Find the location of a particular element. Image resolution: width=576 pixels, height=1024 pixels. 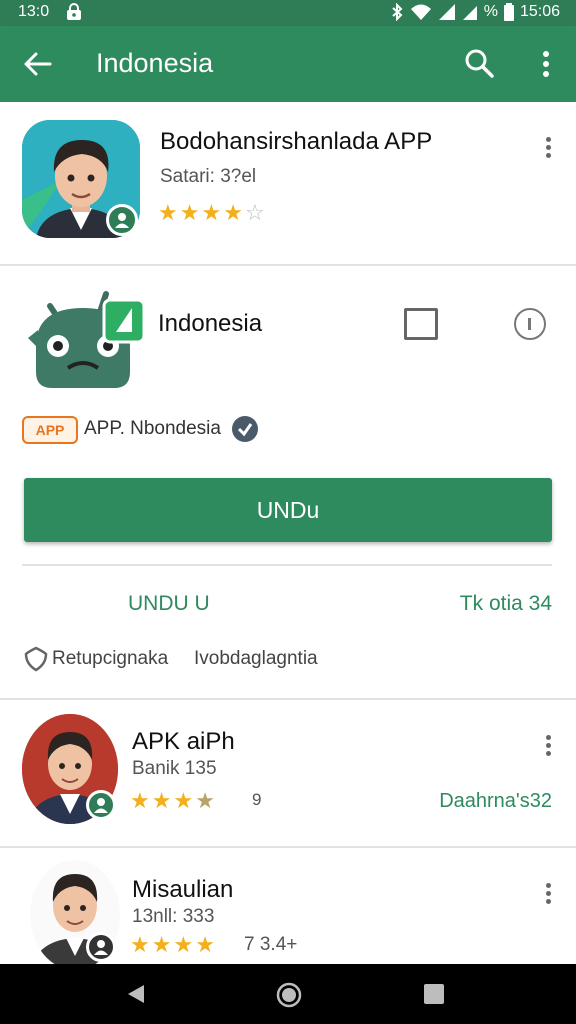

app-tag-text: APP. Nbondesia is located at coordinates (152, 428).